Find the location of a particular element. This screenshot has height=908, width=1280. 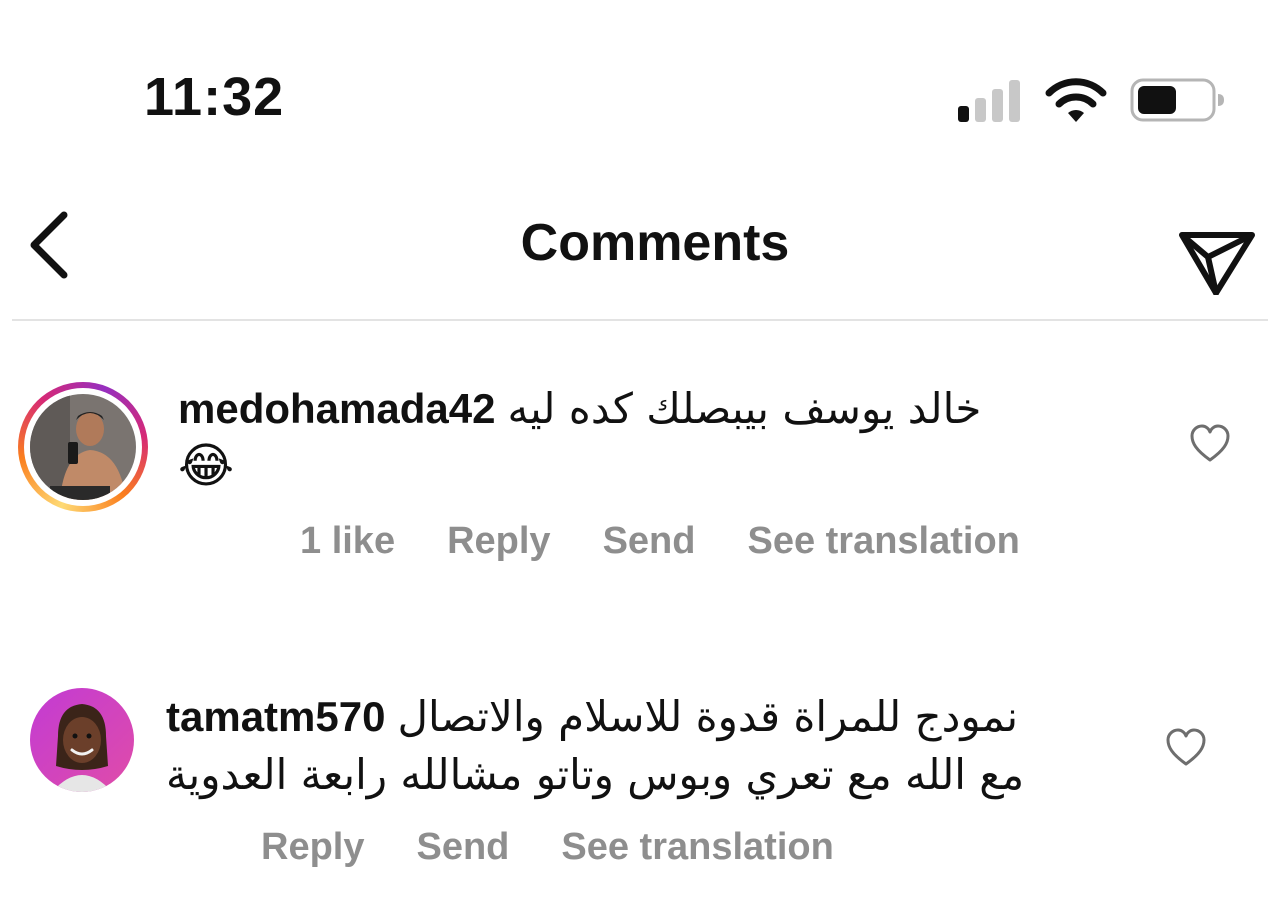

comment-body-line1: نمودج للمراة قدوة للاسلام والاتصال is located at coordinates (708, 716).